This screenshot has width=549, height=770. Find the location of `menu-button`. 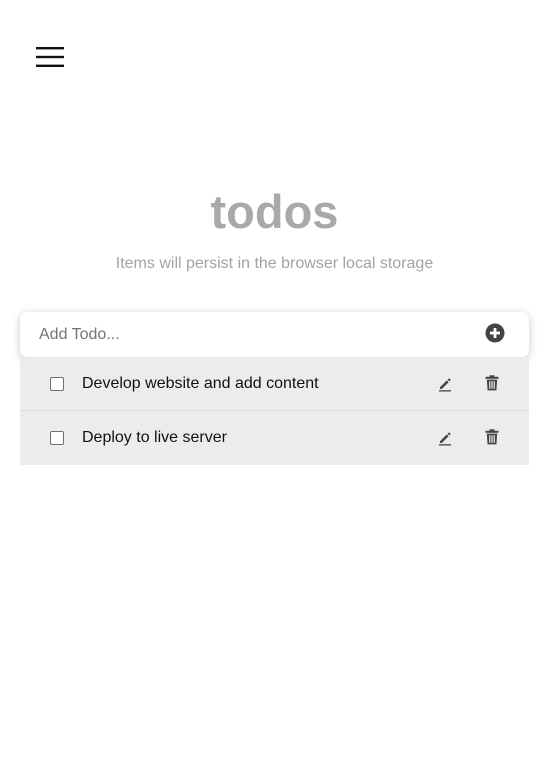

menu-button is located at coordinates (50, 57).